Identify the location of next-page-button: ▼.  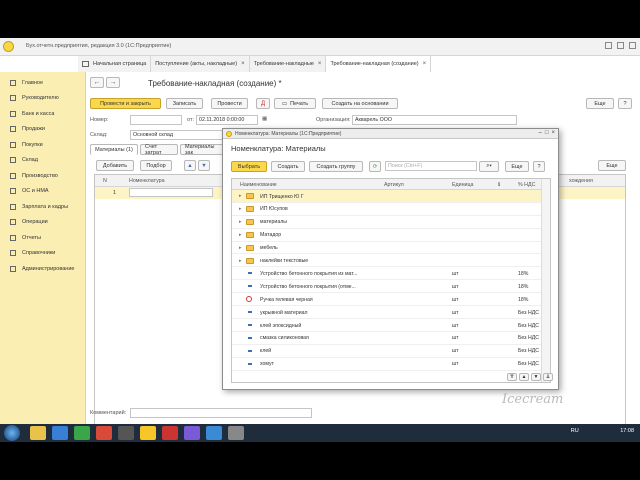
(536, 377).